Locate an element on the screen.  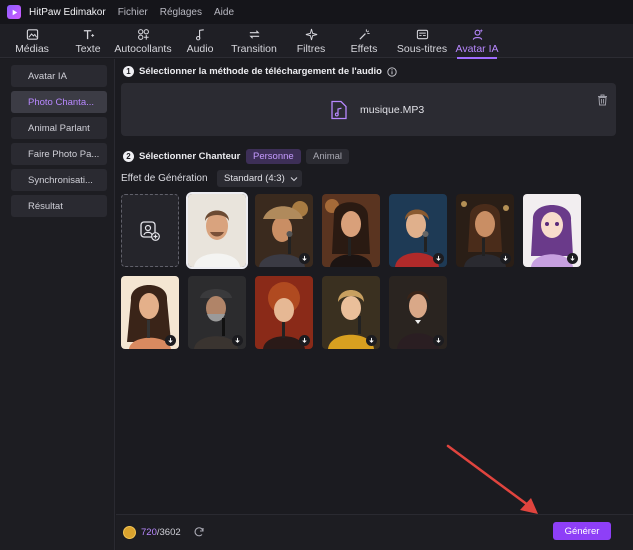
text-icon is located at coordinates (88, 34).